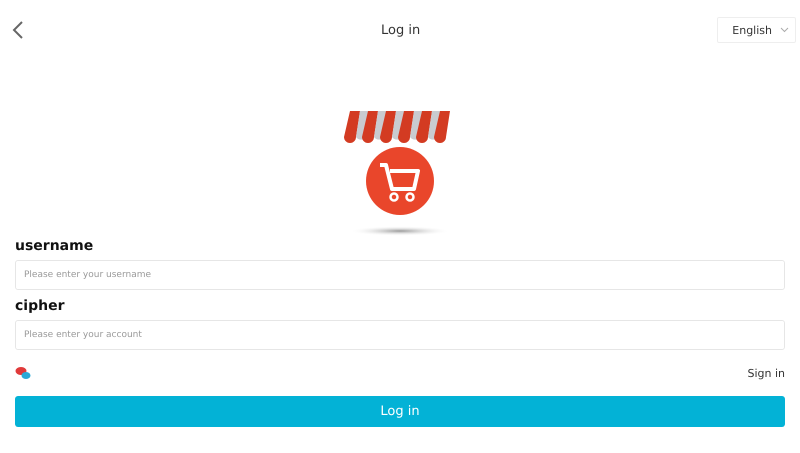 This screenshot has height=453, width=800. Describe the element at coordinates (766, 373) in the screenshot. I see `sign-in-link: Sign in` at that location.